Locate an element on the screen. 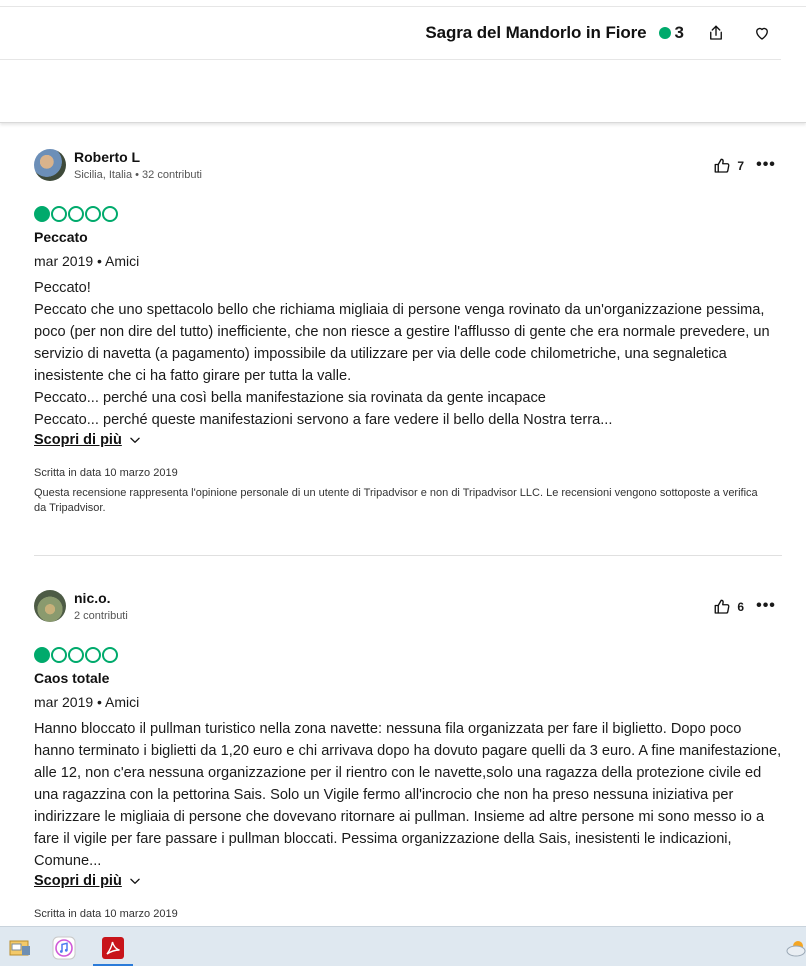 The width and height of the screenshot is (806, 966). taskbar-itunes is located at coordinates (64, 948).